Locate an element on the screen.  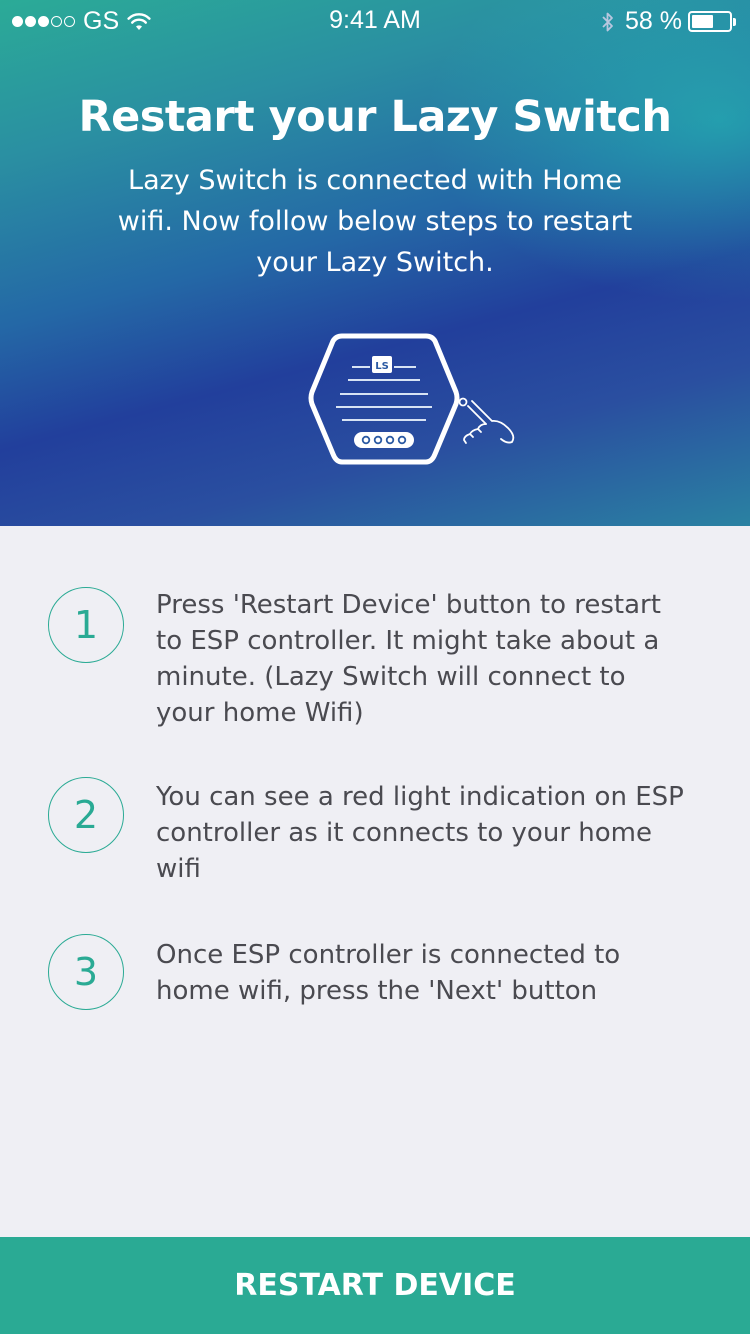
status-right: 58 % is located at coordinates (668, 21).